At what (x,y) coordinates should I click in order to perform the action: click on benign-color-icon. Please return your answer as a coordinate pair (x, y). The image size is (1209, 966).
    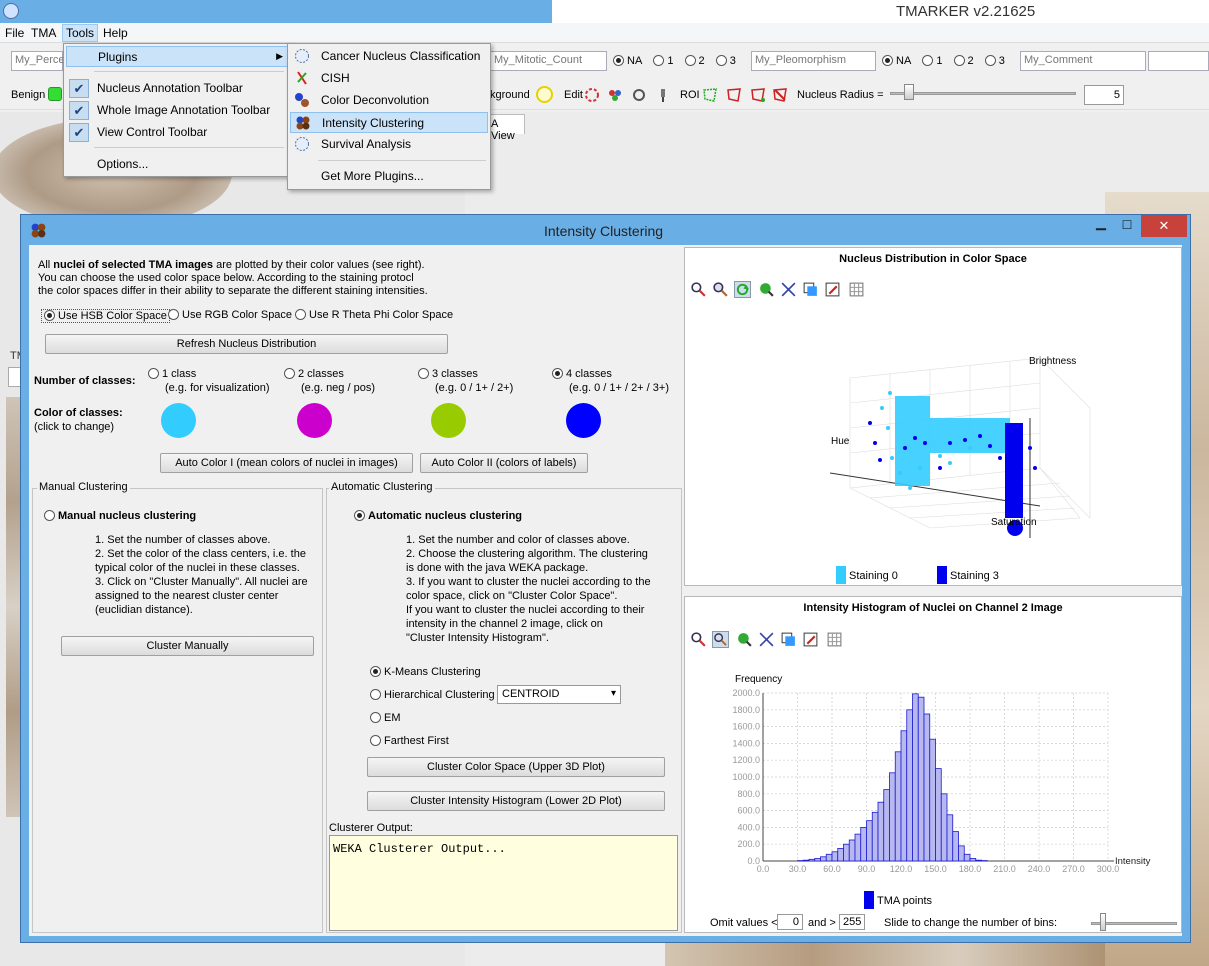
    Looking at the image, I should click on (55, 94).